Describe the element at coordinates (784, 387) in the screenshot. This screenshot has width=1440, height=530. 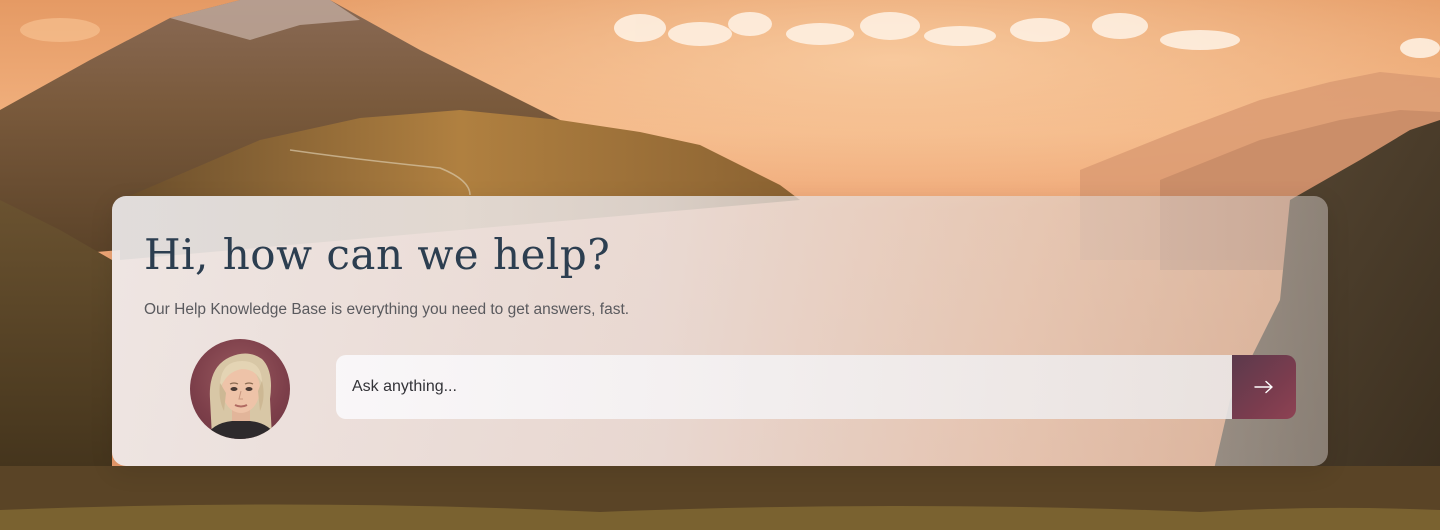
I see `search-input` at that location.